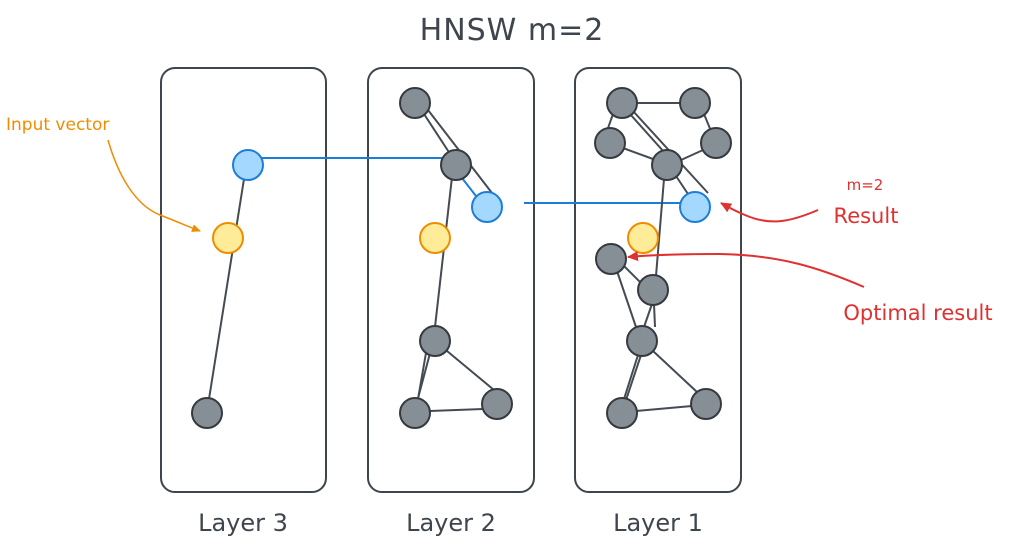  What do you see at coordinates (451, 280) in the screenshot?
I see `layer-2-box` at bounding box center [451, 280].